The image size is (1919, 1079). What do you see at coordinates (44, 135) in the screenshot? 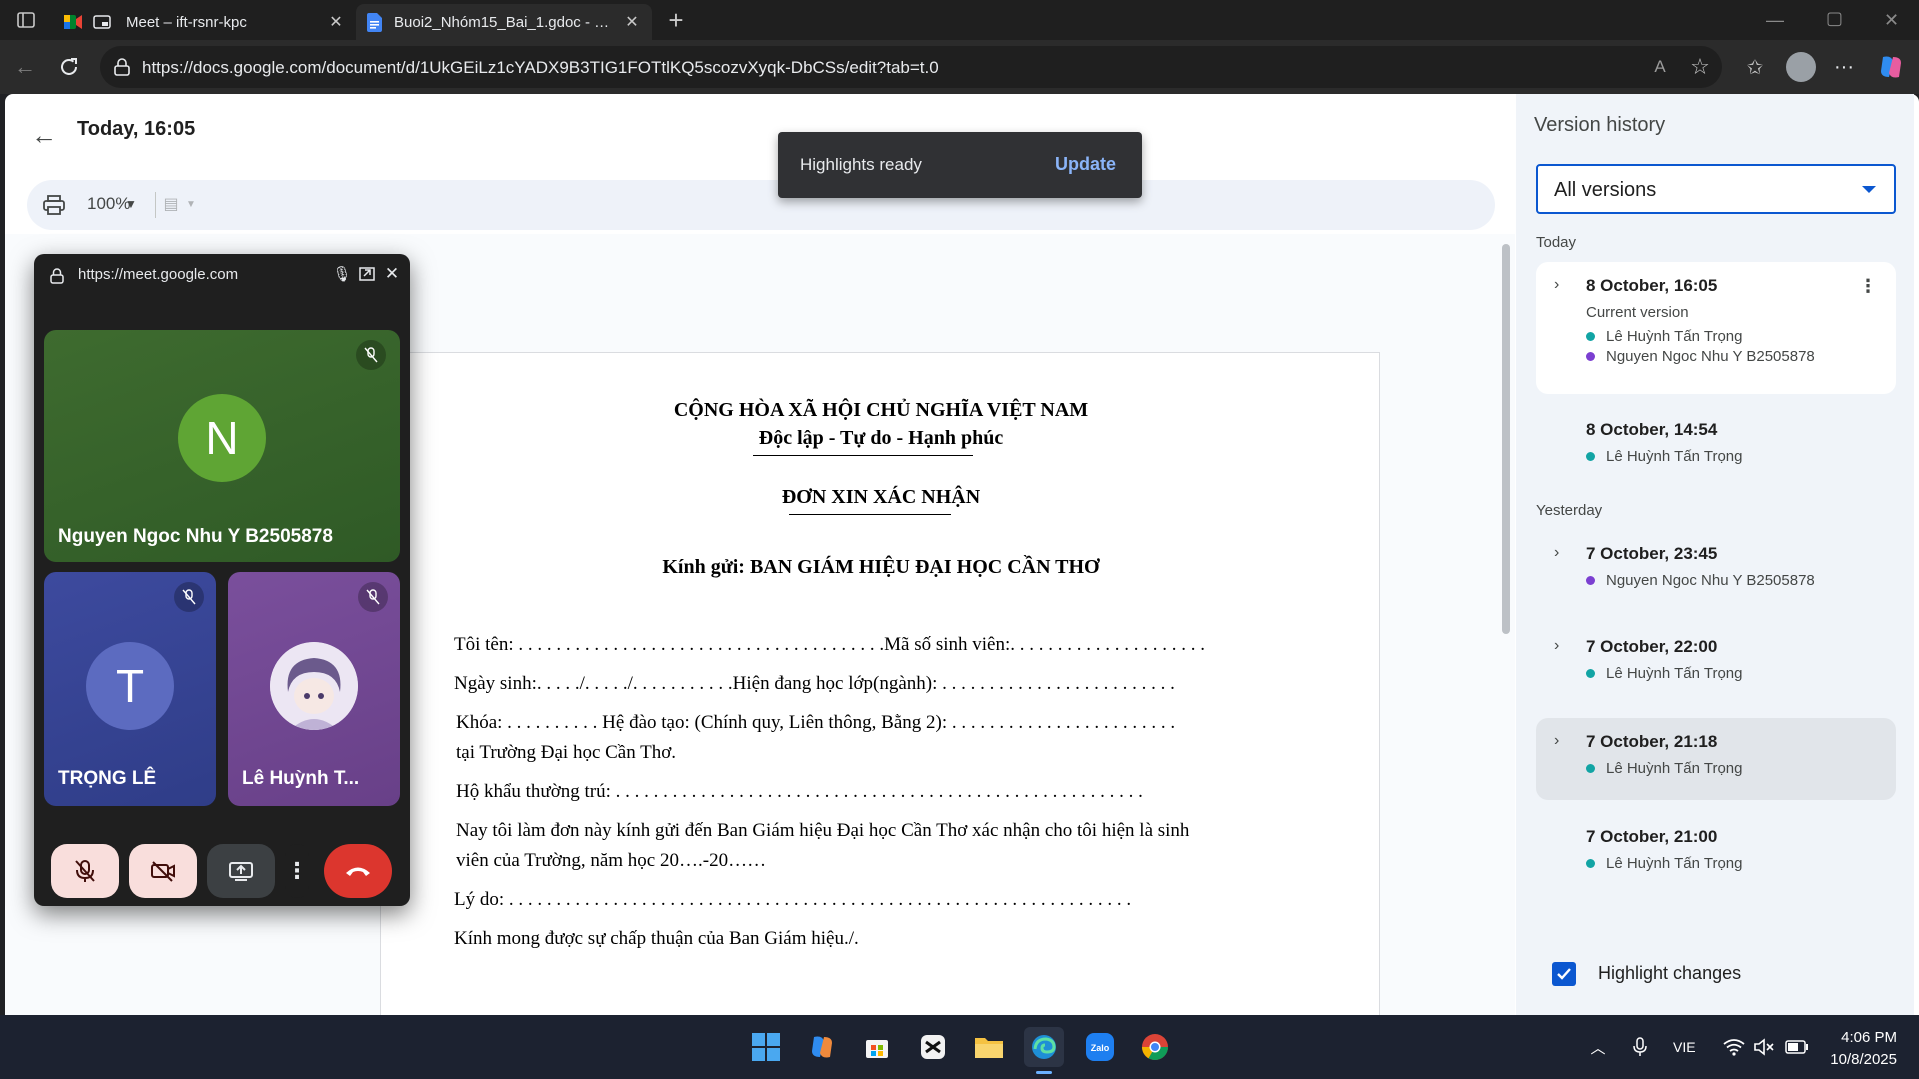
I see `back-arrow-icon: ←` at bounding box center [44, 135].